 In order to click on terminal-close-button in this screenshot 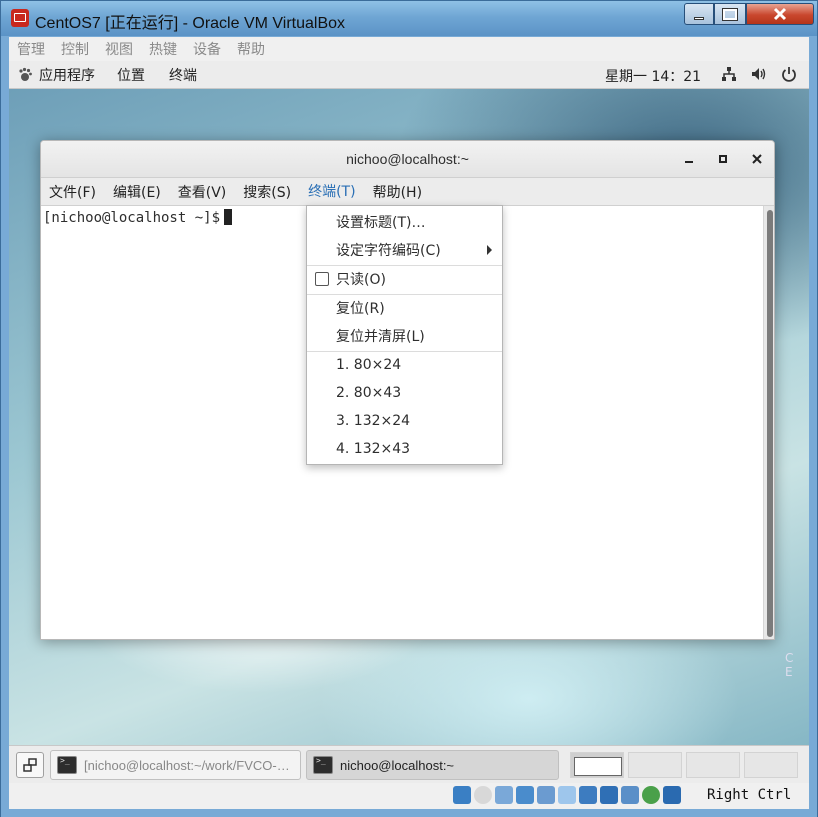, I will do `click(757, 159)`.